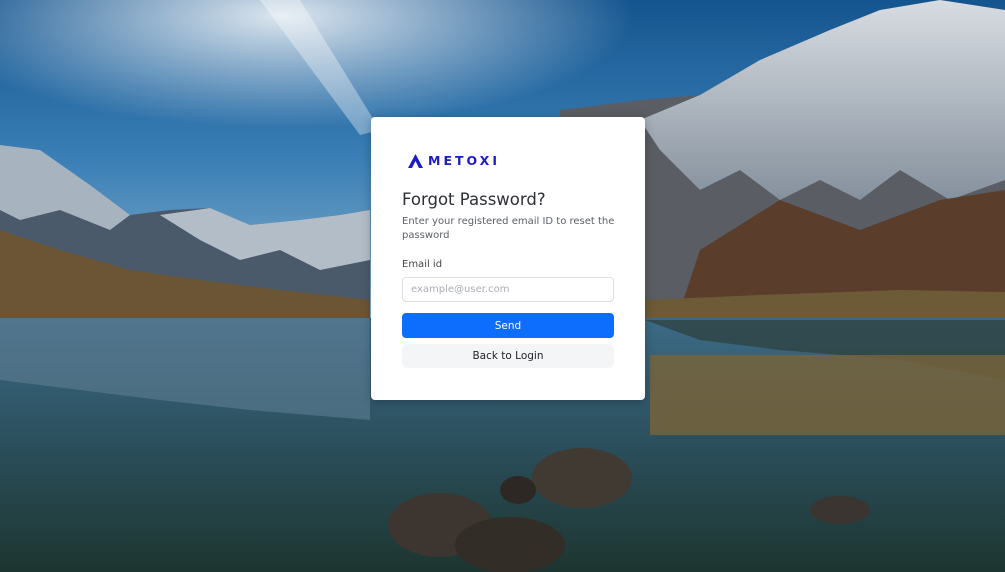 Image resolution: width=1005 pixels, height=572 pixels. I want to click on send-button: Send, so click(508, 325).